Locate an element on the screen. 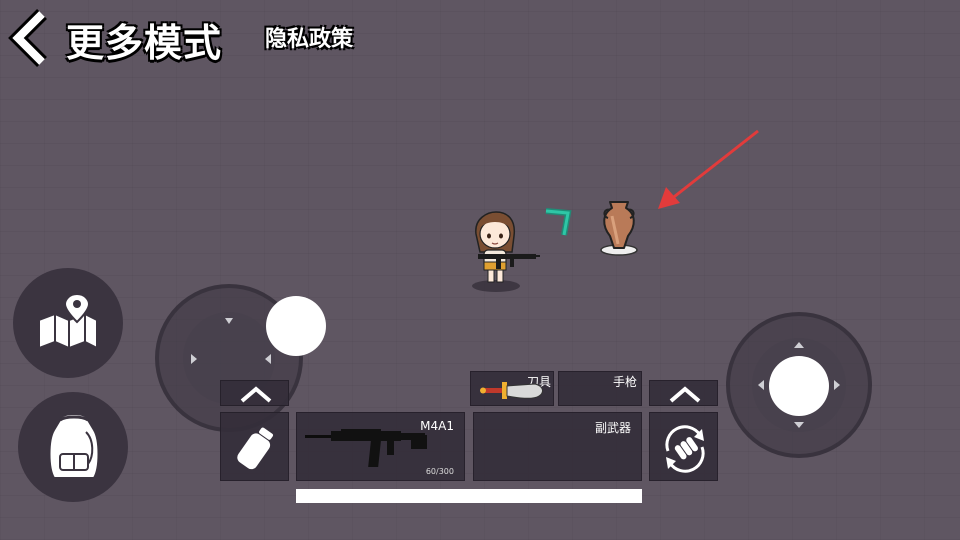  aim-joystick-knob is located at coordinates (799, 386).